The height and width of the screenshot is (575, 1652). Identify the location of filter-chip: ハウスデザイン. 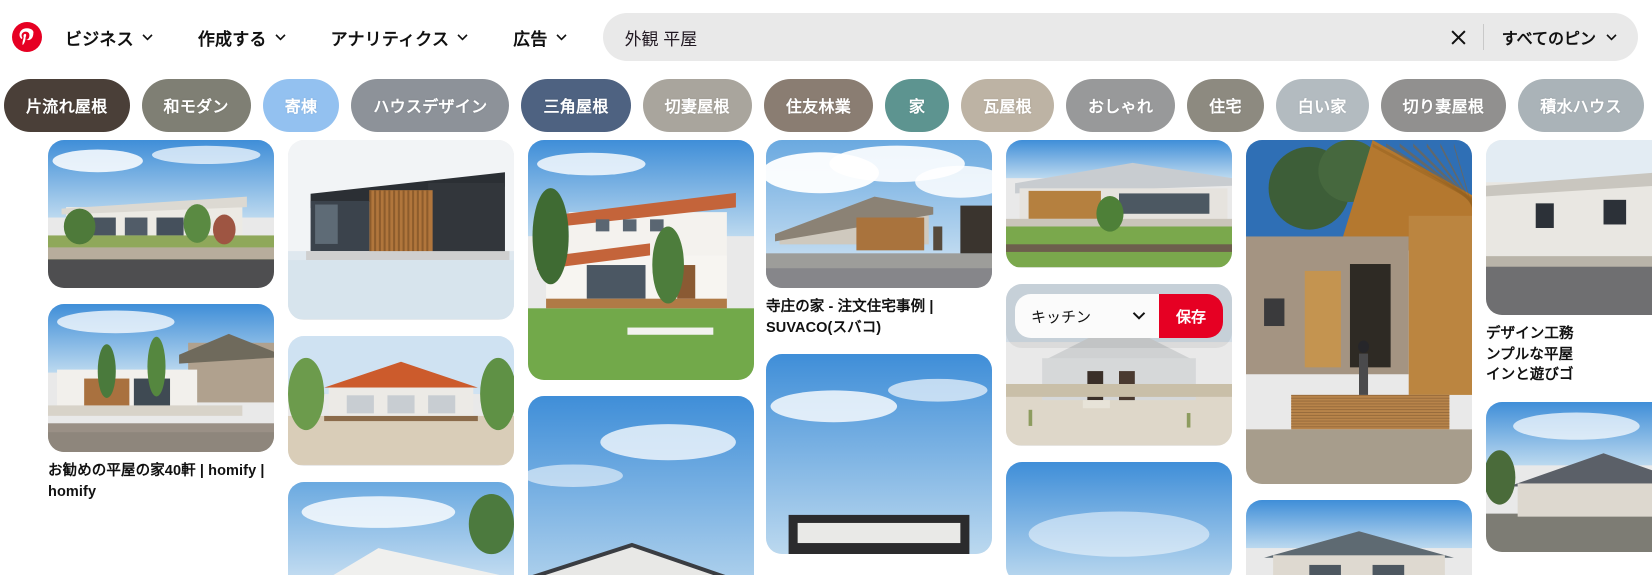
(430, 105).